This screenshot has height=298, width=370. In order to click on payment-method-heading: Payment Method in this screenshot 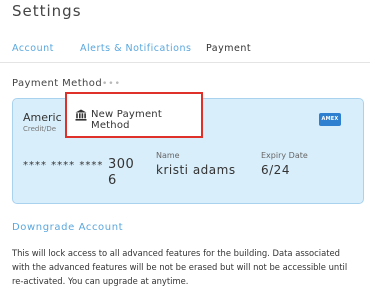, I will do `click(57, 83)`.